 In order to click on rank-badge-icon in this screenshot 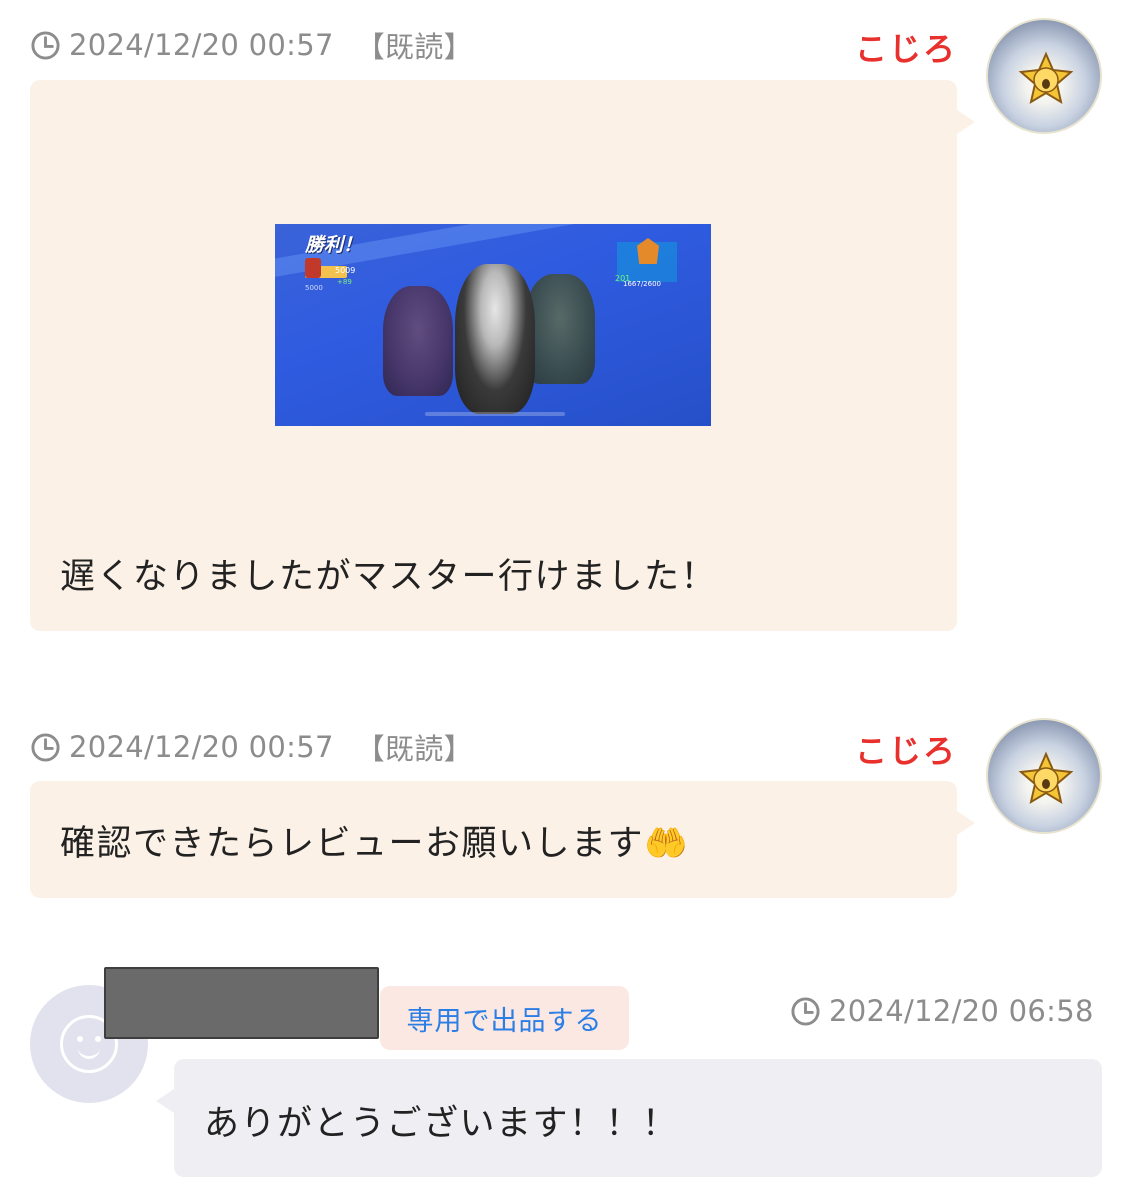, I will do `click(313, 268)`.